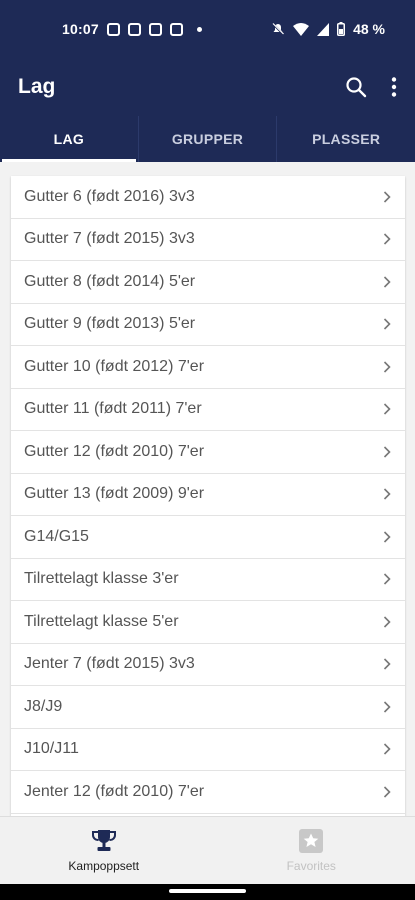 The height and width of the screenshot is (900, 415). What do you see at coordinates (104, 865) in the screenshot?
I see `nav-item-label: Kampoppsett` at bounding box center [104, 865].